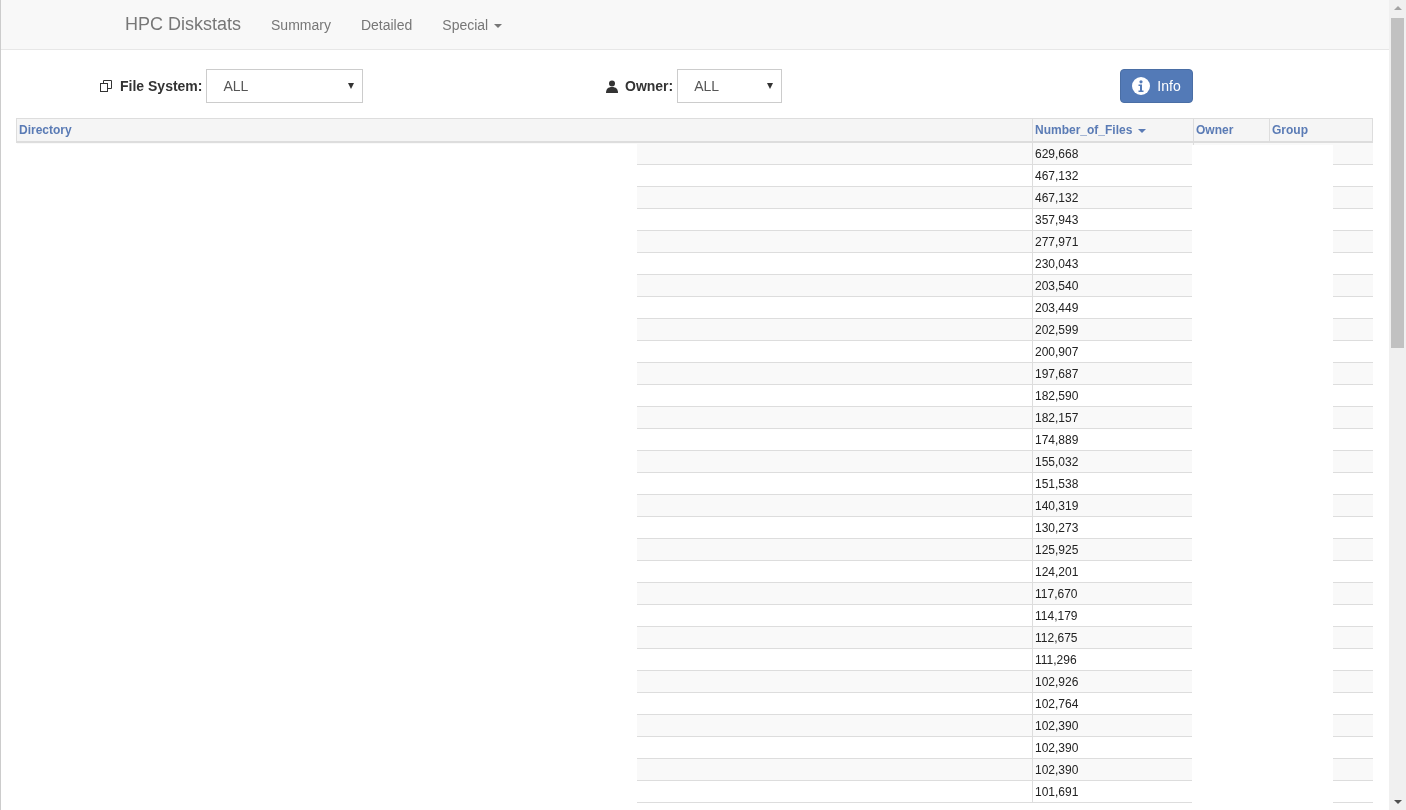 Image resolution: width=1406 pixels, height=810 pixels. What do you see at coordinates (1113, 461) in the screenshot?
I see `table-cell: 155,032` at bounding box center [1113, 461].